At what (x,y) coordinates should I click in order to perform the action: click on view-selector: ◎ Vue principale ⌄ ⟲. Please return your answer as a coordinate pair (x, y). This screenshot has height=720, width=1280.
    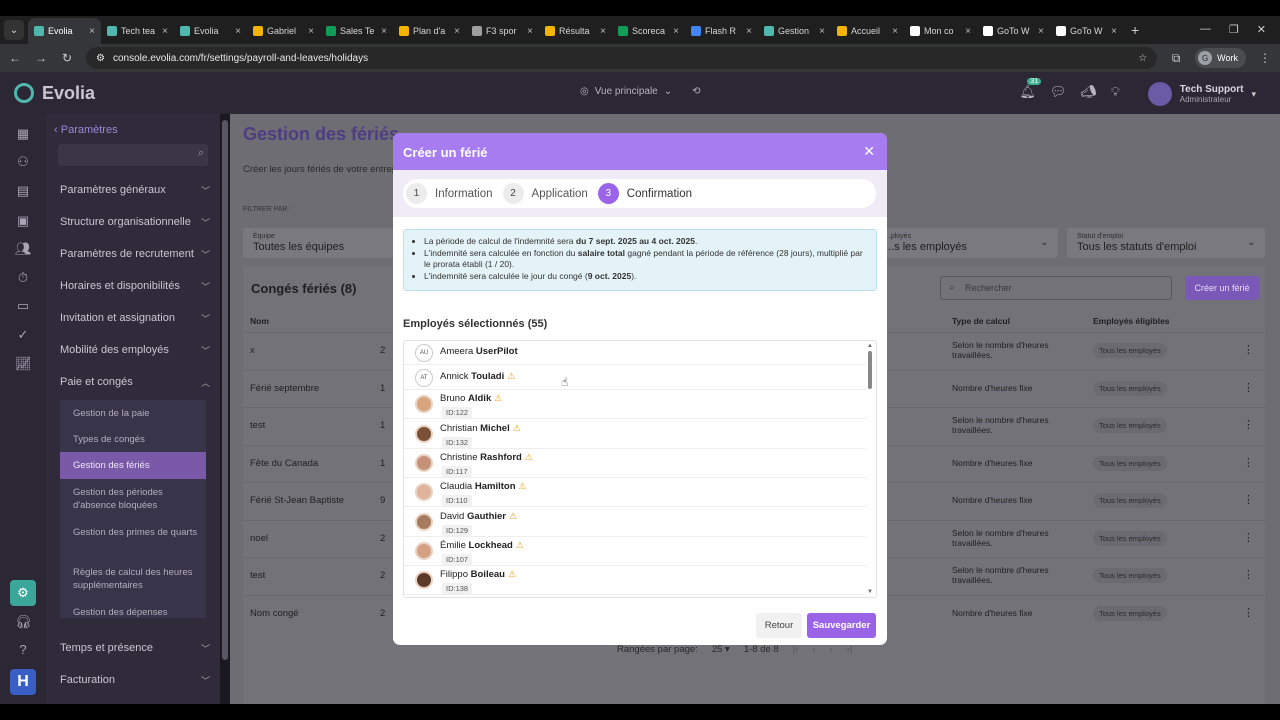
    Looking at the image, I should click on (640, 91).